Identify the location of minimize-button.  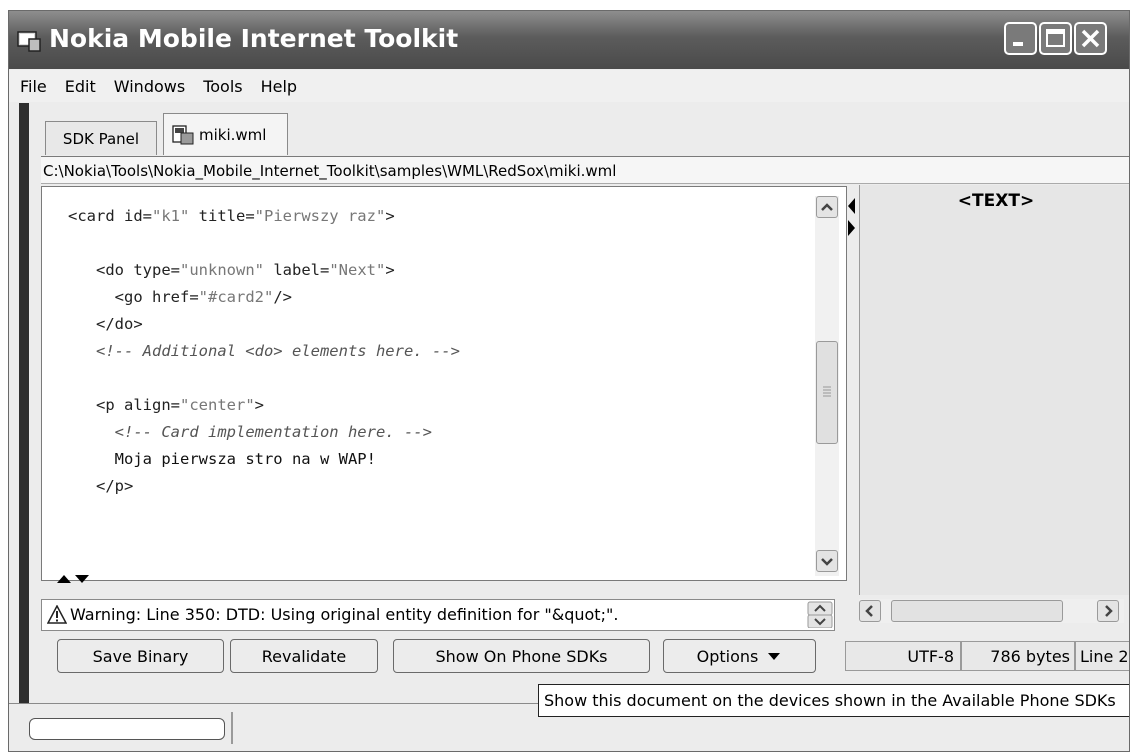
(1020, 38).